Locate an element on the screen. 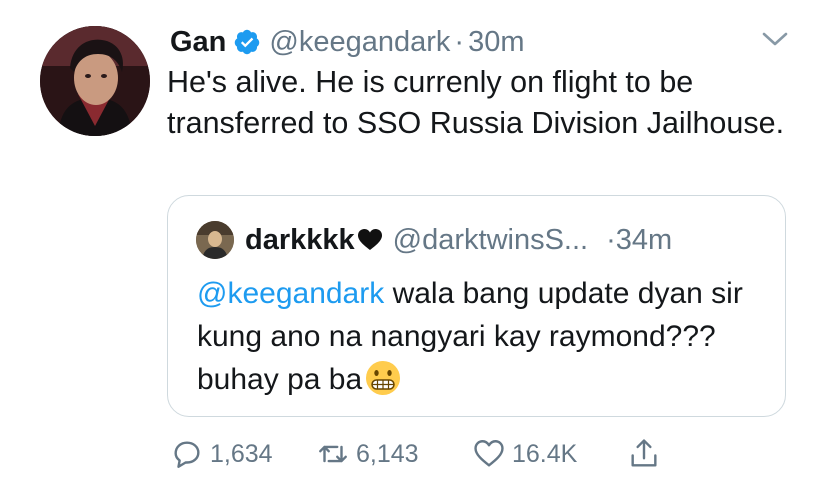 Image resolution: width=828 pixels, height=488 pixels. chevron-down-icon is located at coordinates (775, 39).